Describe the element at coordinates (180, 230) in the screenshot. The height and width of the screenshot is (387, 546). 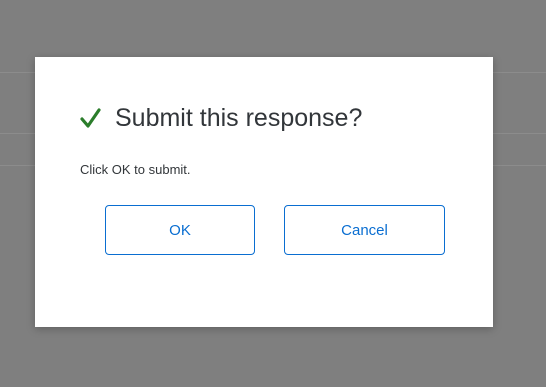
I see `ok-button: OK` at that location.